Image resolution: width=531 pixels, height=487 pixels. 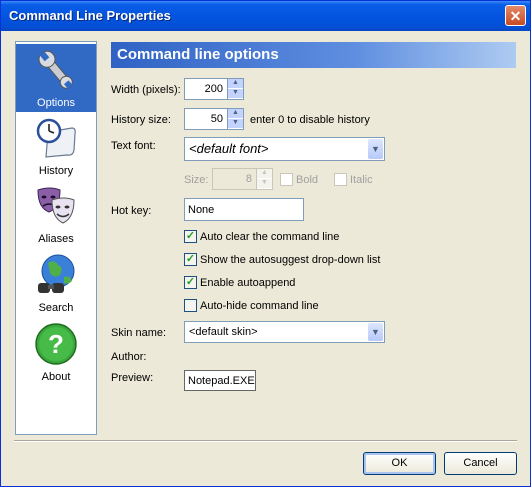 I want to click on auto-hide-checkbox, so click(x=190, y=305).